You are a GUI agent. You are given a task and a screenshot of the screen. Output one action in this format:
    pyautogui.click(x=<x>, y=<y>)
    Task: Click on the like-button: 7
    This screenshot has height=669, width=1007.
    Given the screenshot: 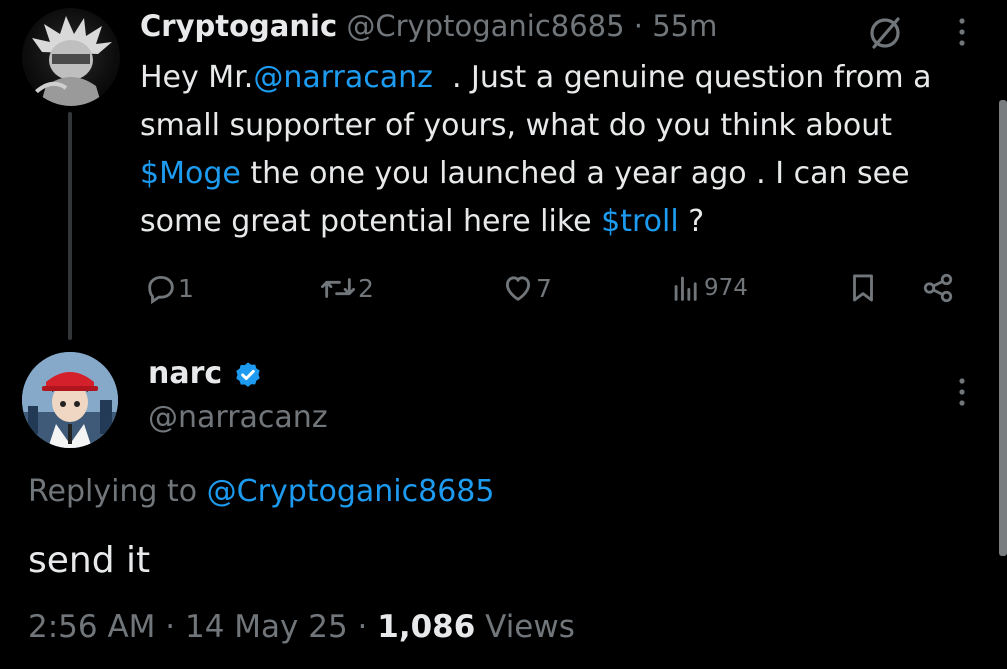 What is the action you would take?
    pyautogui.click(x=526, y=288)
    